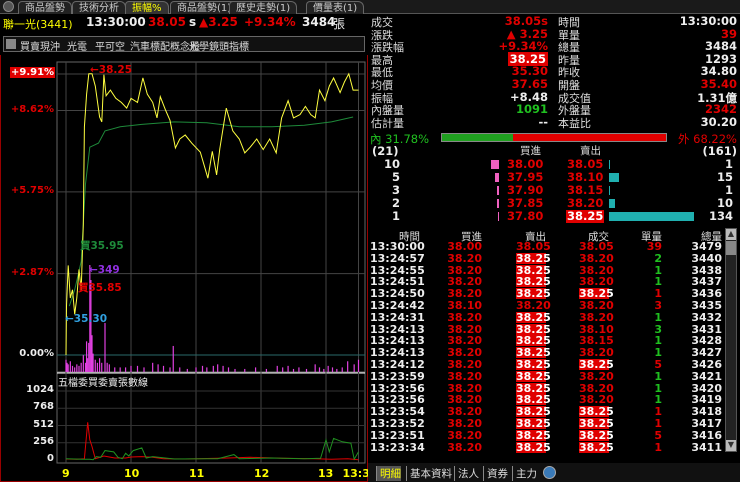  I want to click on lower-y-tick-label: 0, so click(50, 458).